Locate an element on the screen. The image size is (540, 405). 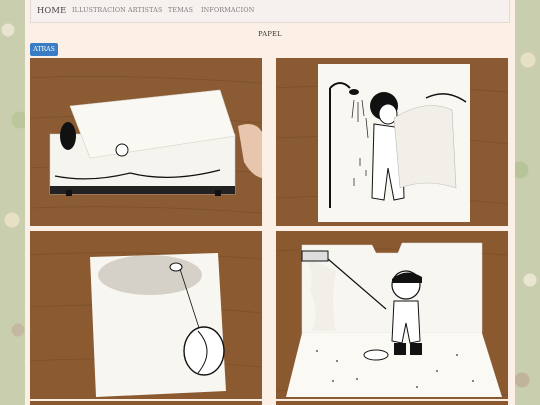
nav-illustracion-link: ILLUSTRACION is located at coordinates (99, 10).